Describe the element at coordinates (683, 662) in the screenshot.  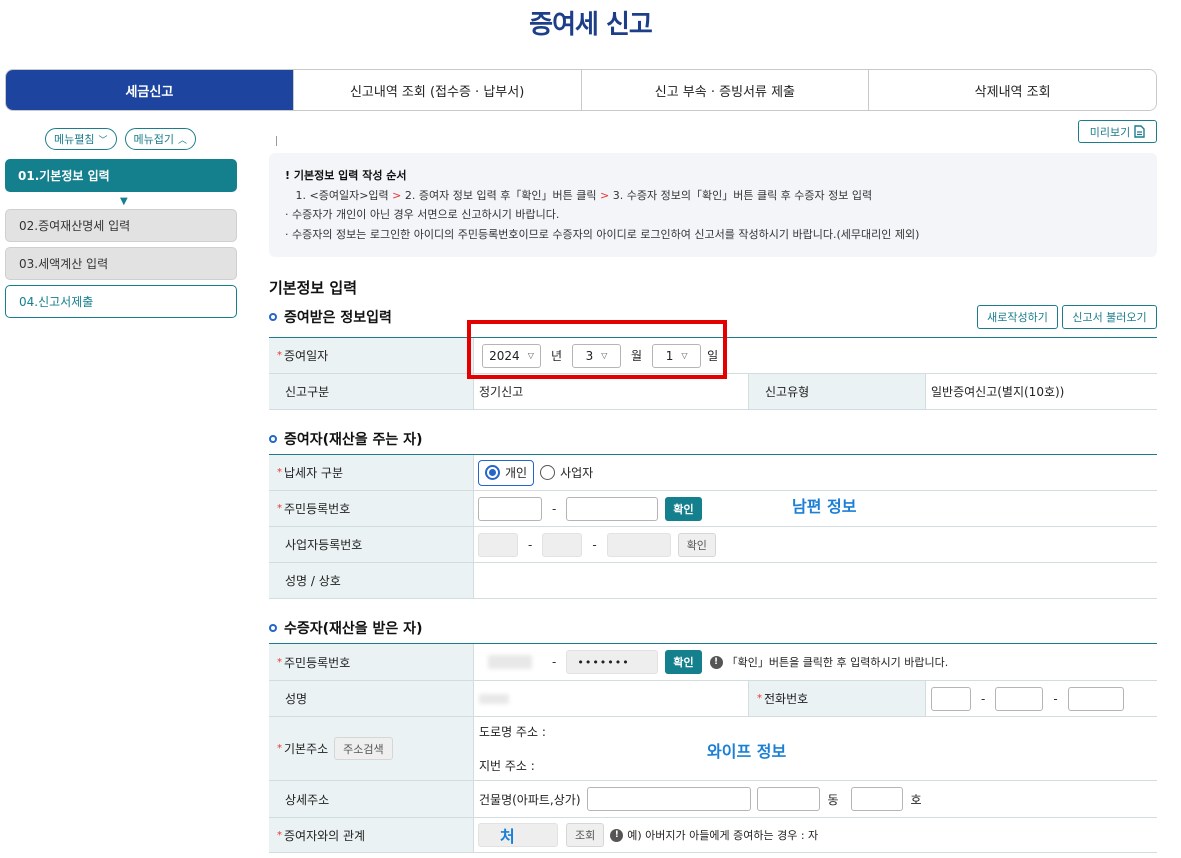
I see `donee-confirm-button: 확인` at that location.